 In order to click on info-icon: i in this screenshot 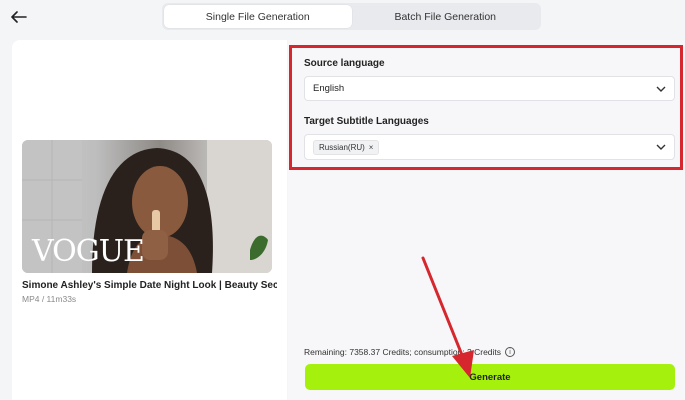, I will do `click(510, 352)`.